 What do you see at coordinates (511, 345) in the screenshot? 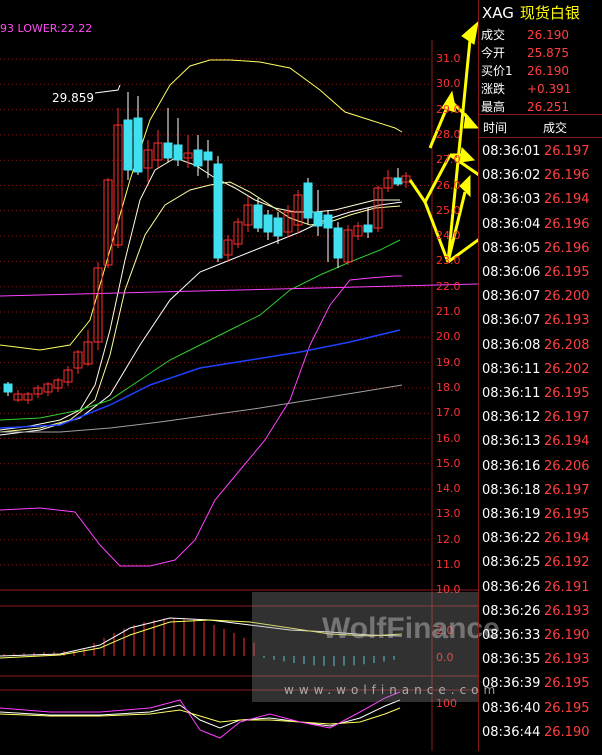
I see `tick-time: 08:36:08` at bounding box center [511, 345].